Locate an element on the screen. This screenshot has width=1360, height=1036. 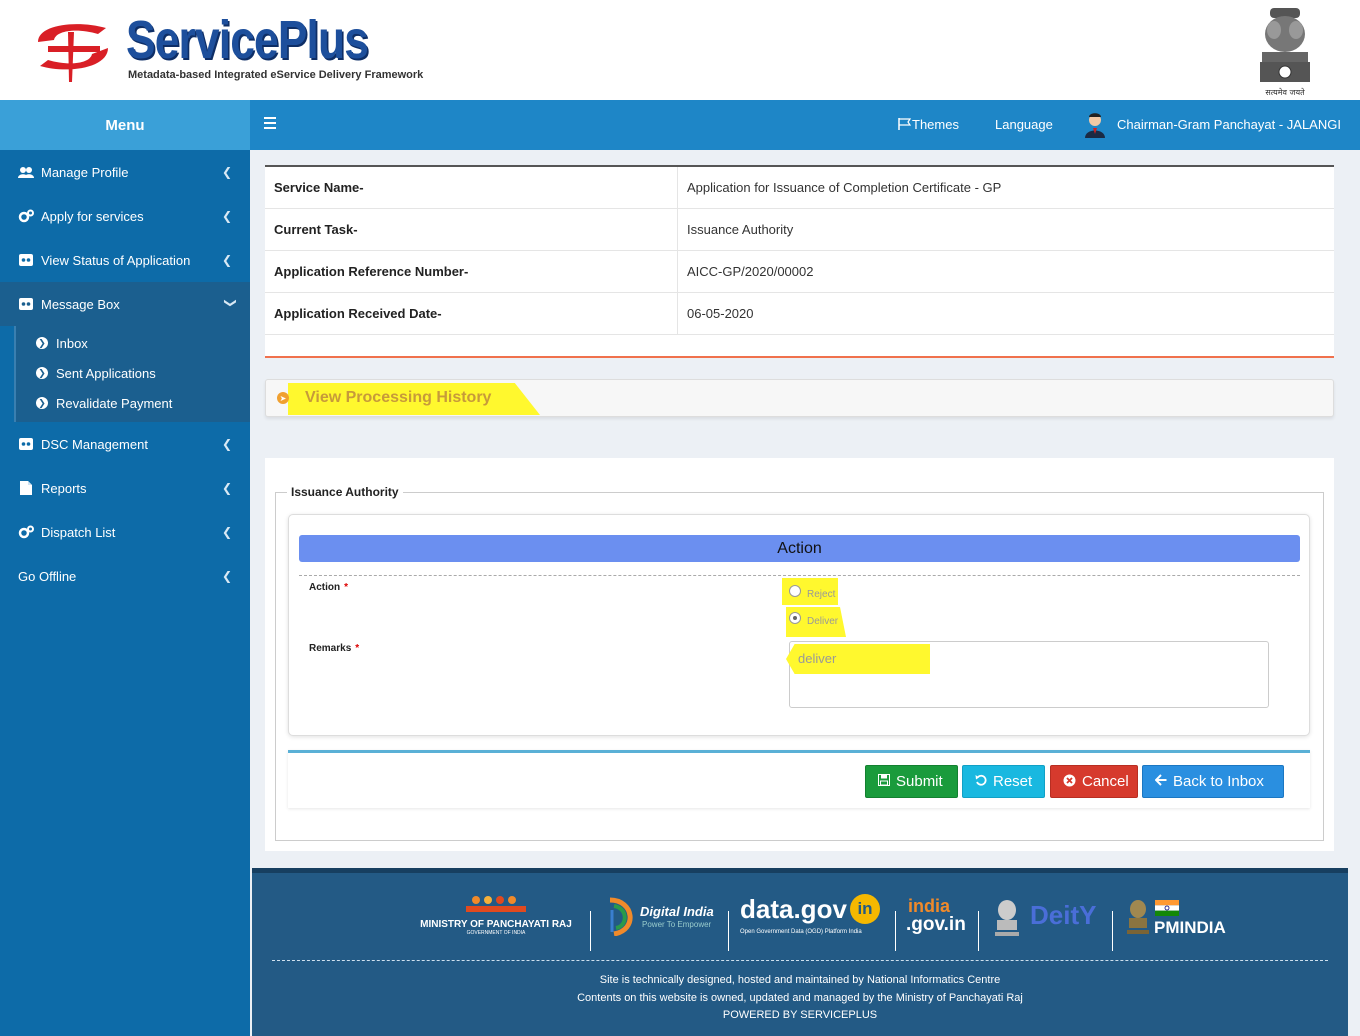
reset-button: Reset is located at coordinates (1003, 781).